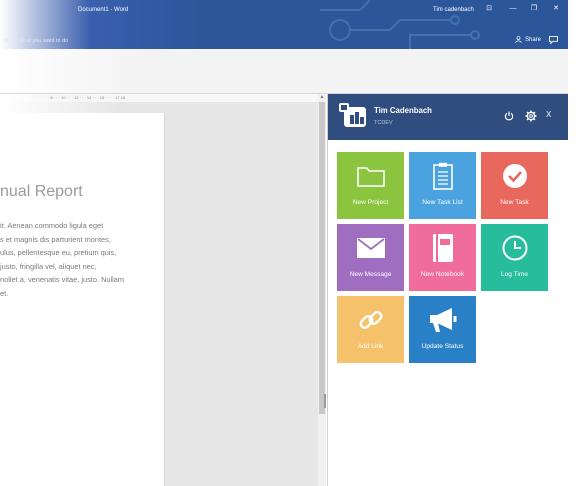 This screenshot has width=586, height=486. I want to click on scroll-up-icon: ▲, so click(322, 97).